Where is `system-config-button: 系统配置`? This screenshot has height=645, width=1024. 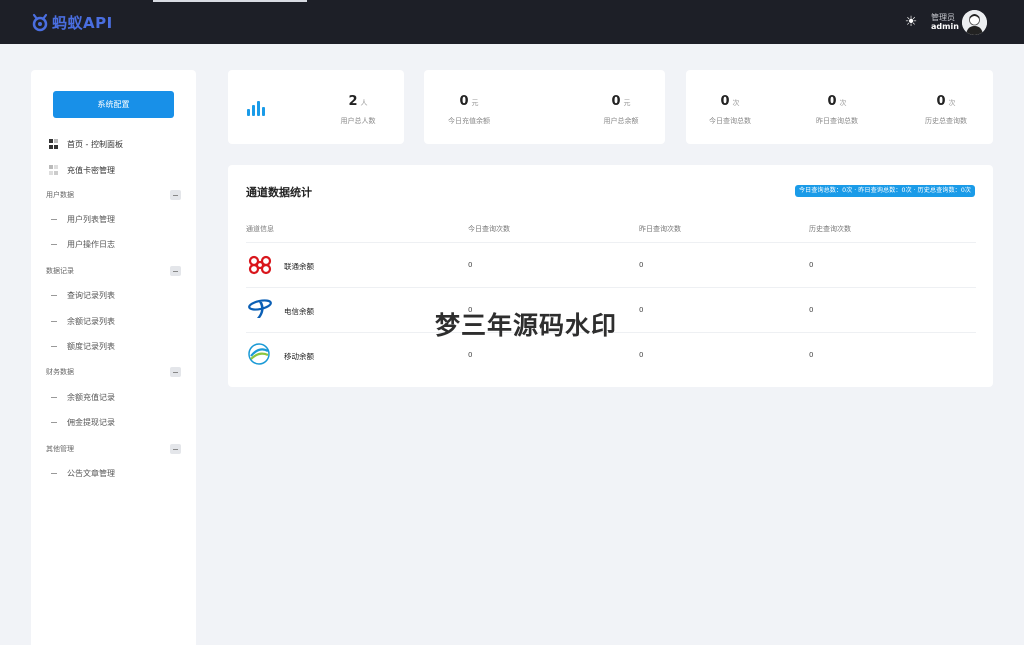
system-config-button: 系统配置 is located at coordinates (113, 104).